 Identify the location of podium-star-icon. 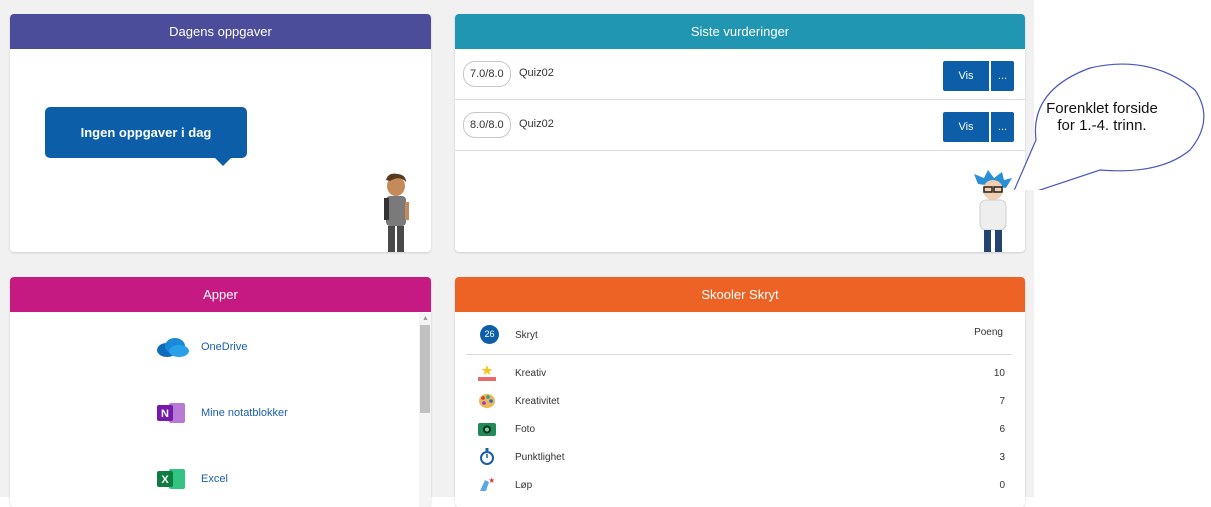
(487, 373).